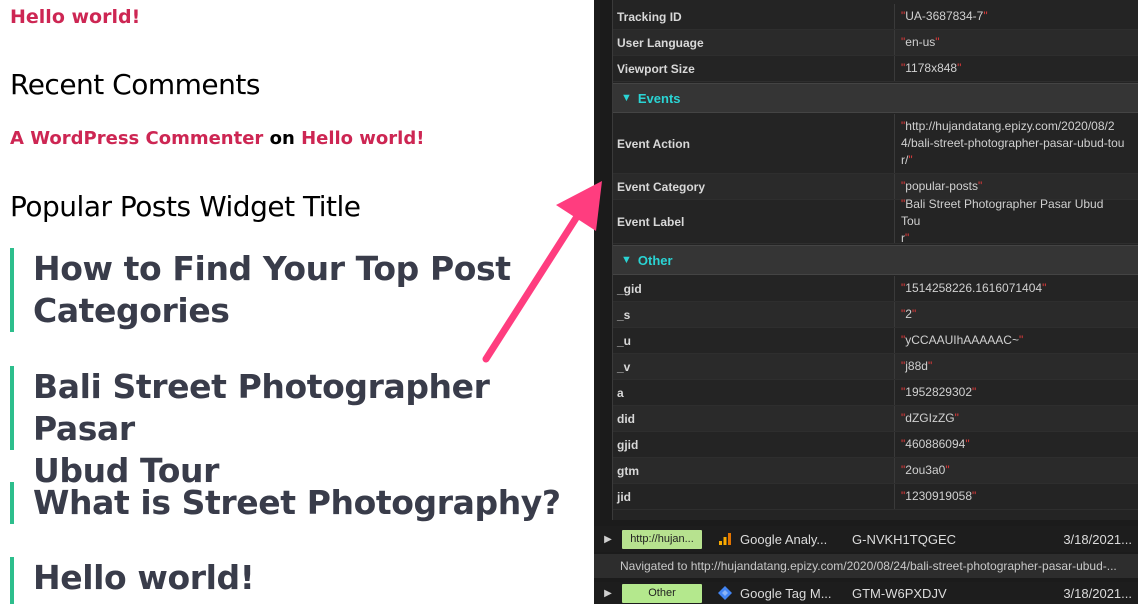 The height and width of the screenshot is (604, 1138). I want to click on popular-post-link: What is Street Photography?, so click(301, 503).